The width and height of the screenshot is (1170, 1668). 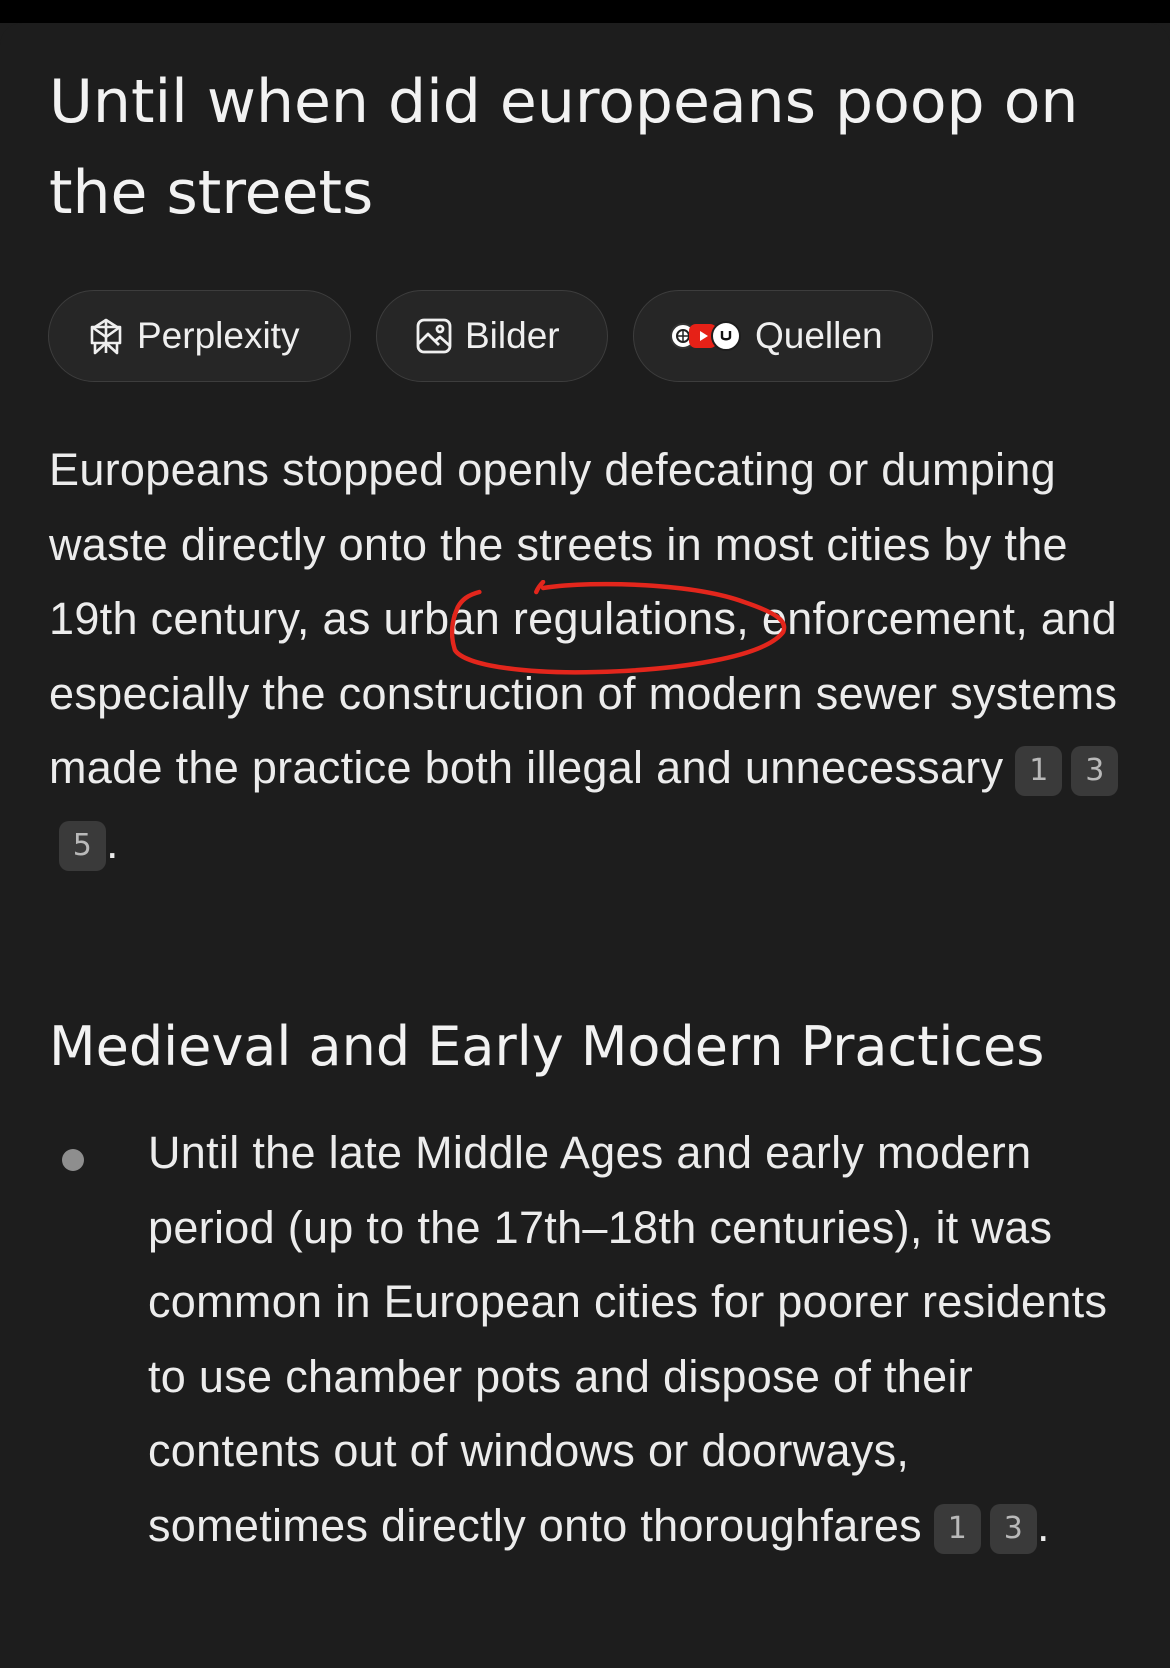 I want to click on answer-highlight: 19th century,, so click(x=179, y=618).